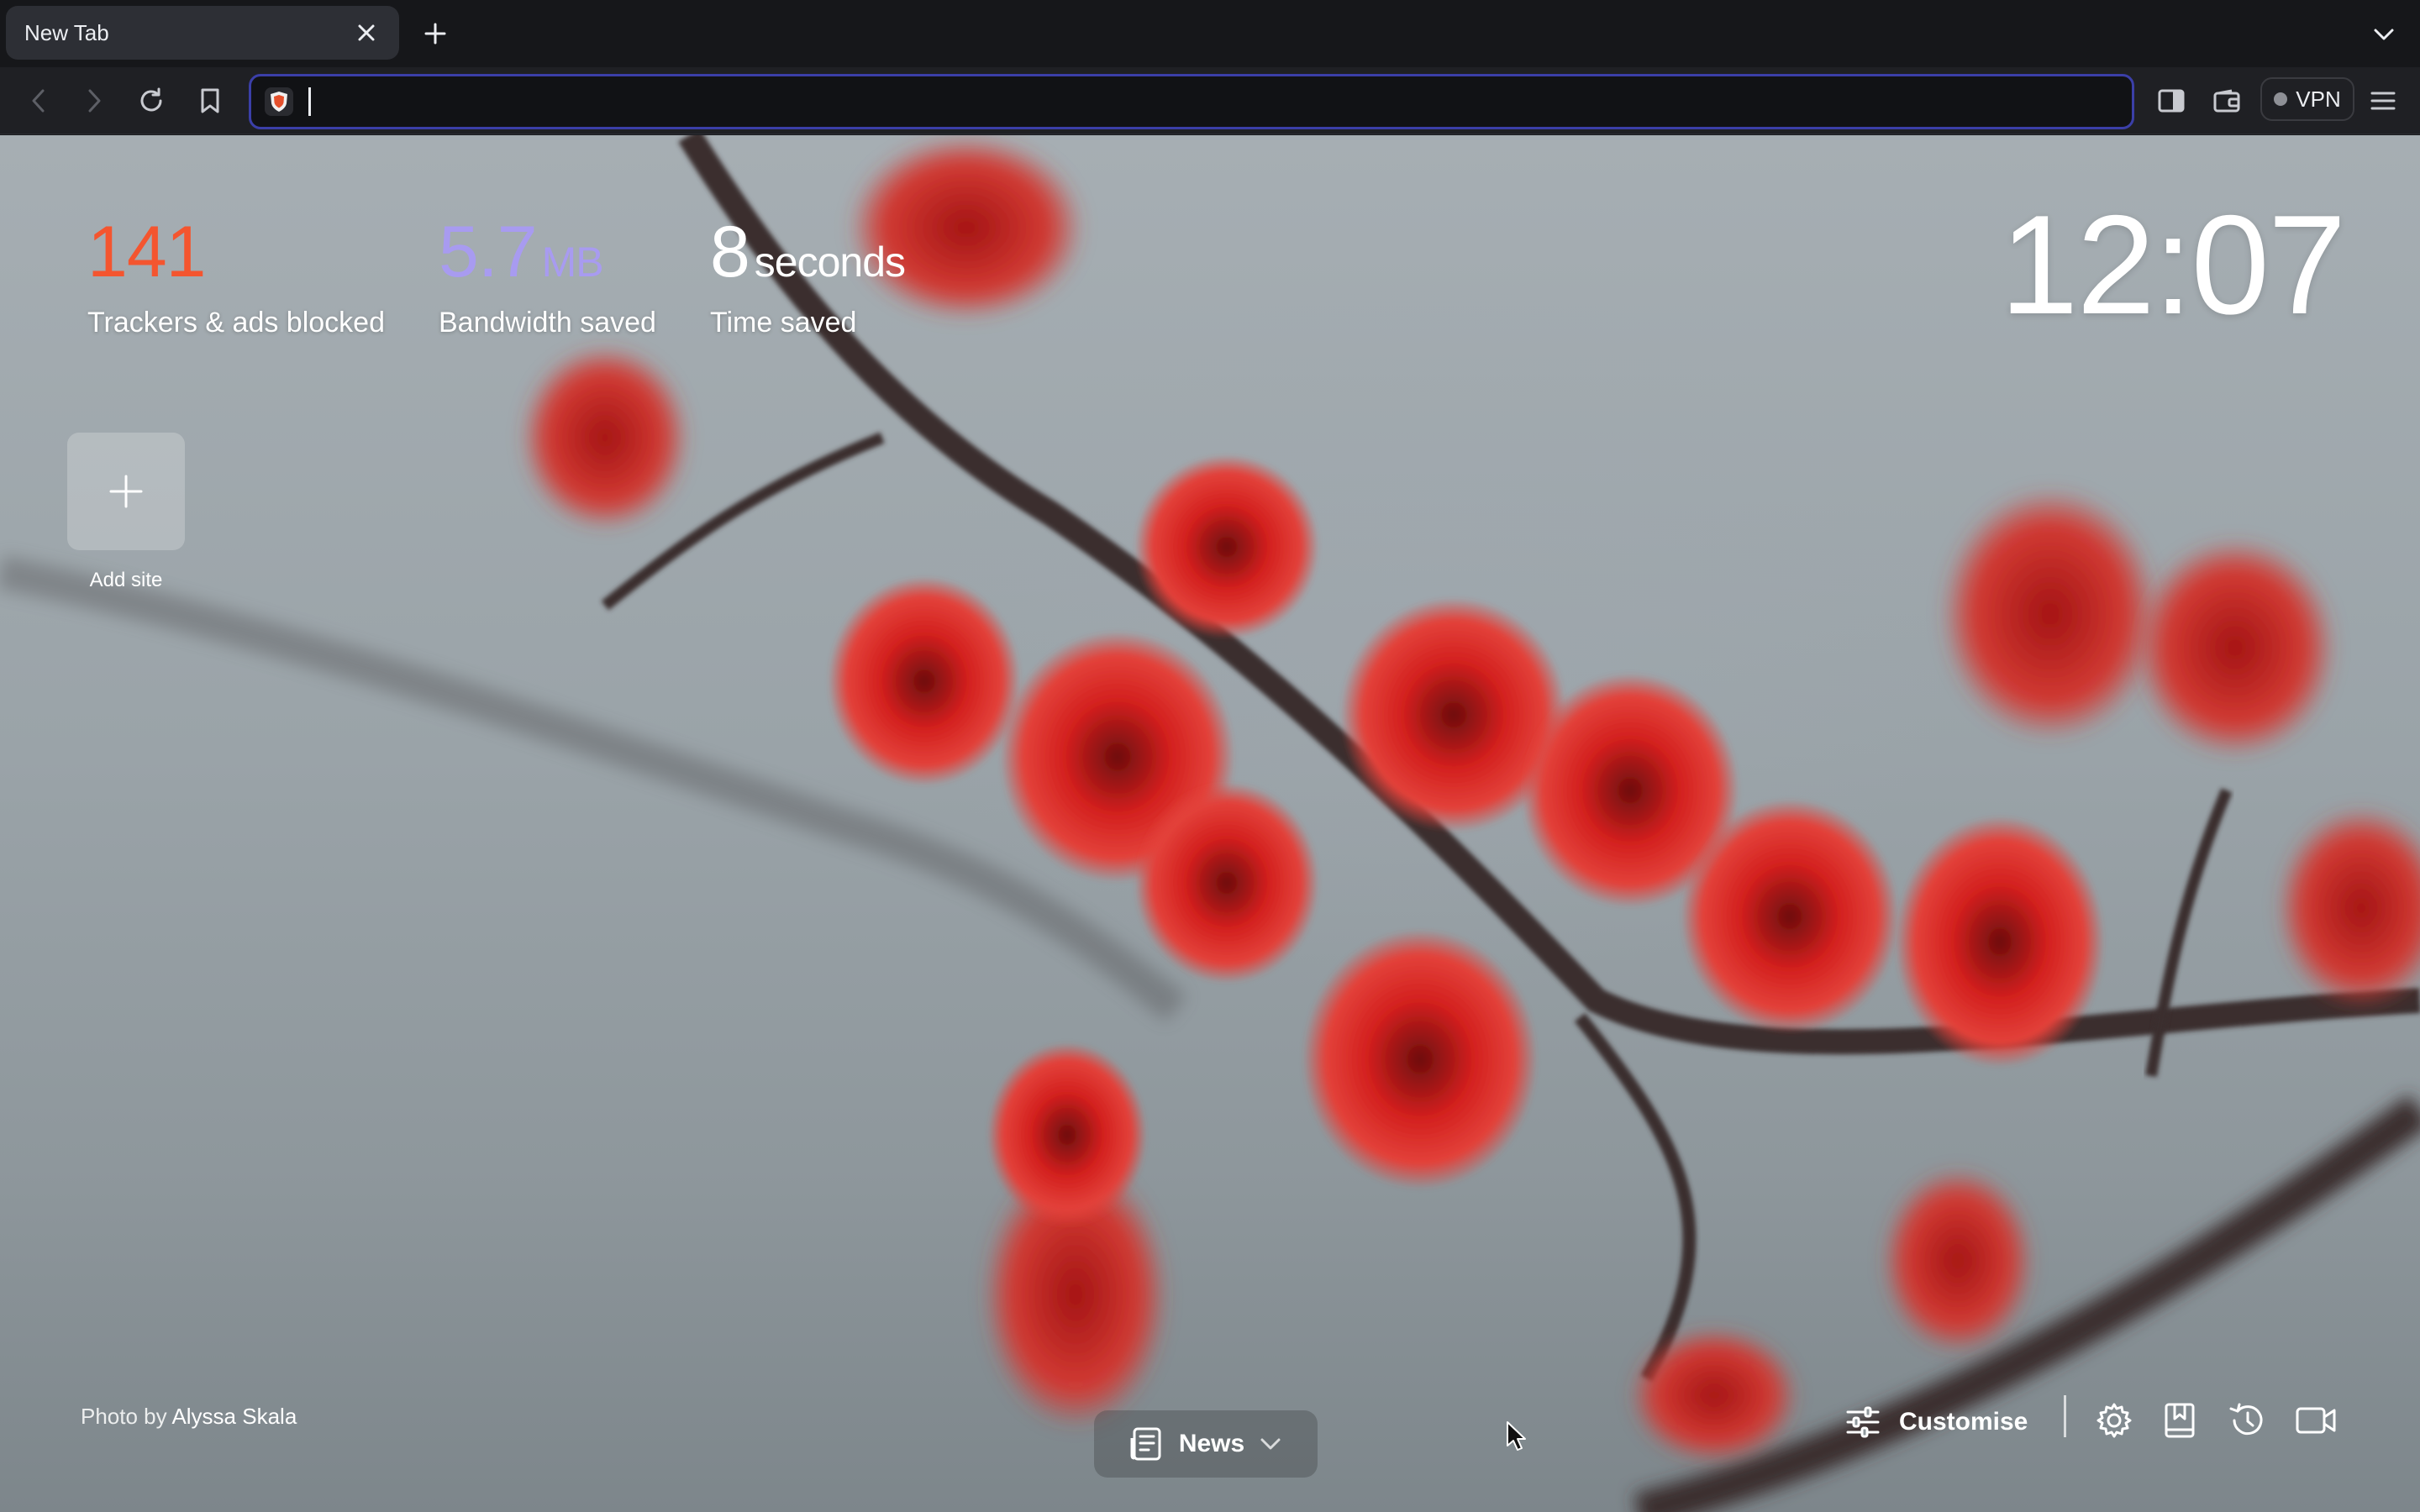 The image size is (2420, 1512). Describe the element at coordinates (202, 33) in the screenshot. I see `tab-new-tab: New Tab` at that location.